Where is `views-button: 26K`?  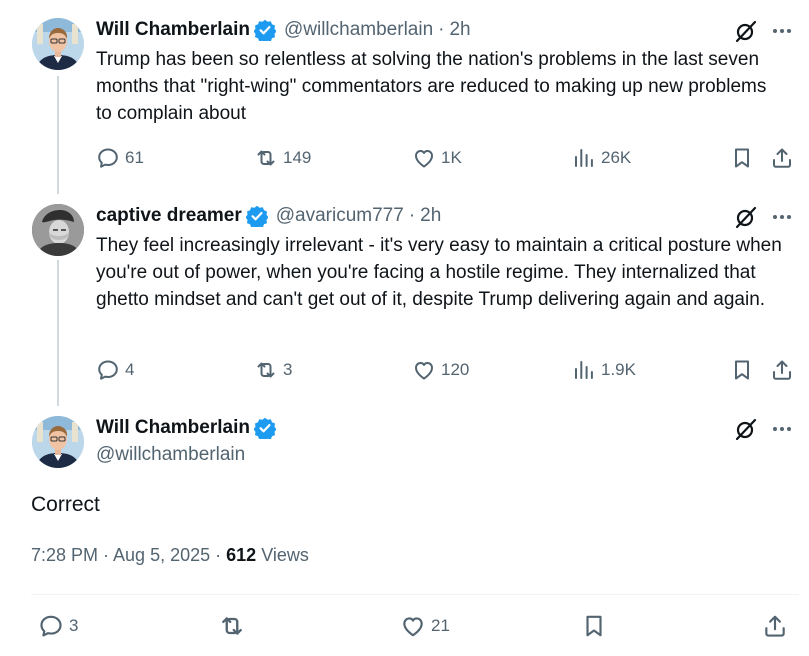 views-button: 26K is located at coordinates (601, 158).